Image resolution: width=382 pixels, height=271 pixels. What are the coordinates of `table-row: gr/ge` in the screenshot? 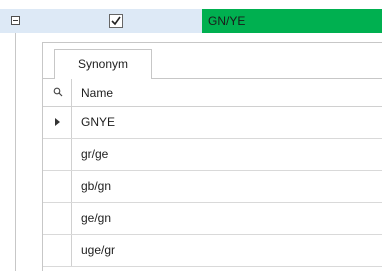 It's located at (212, 155).